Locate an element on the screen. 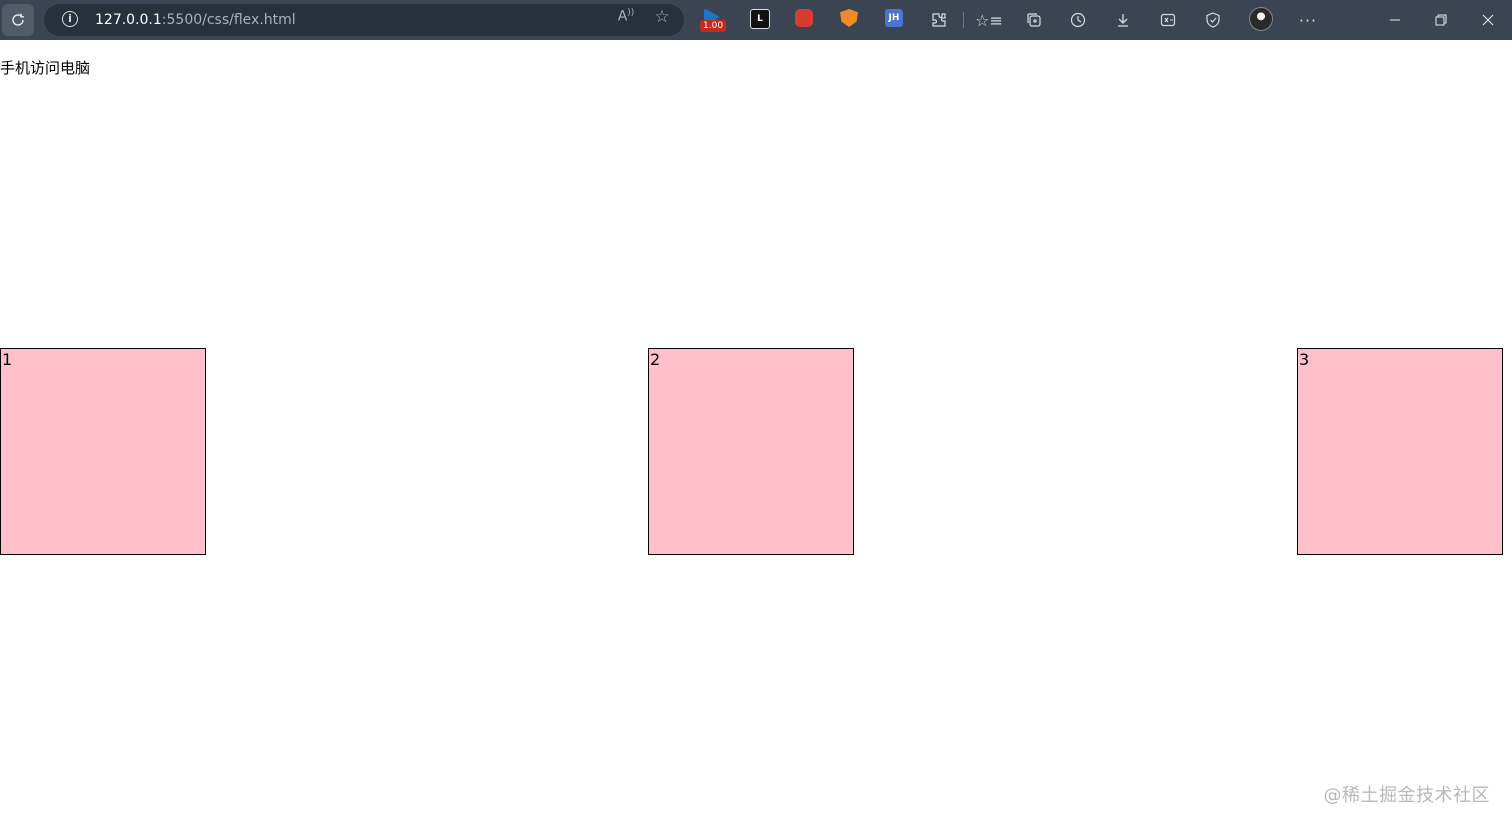 The height and width of the screenshot is (827, 1512). downloads-icon is located at coordinates (1123, 20).